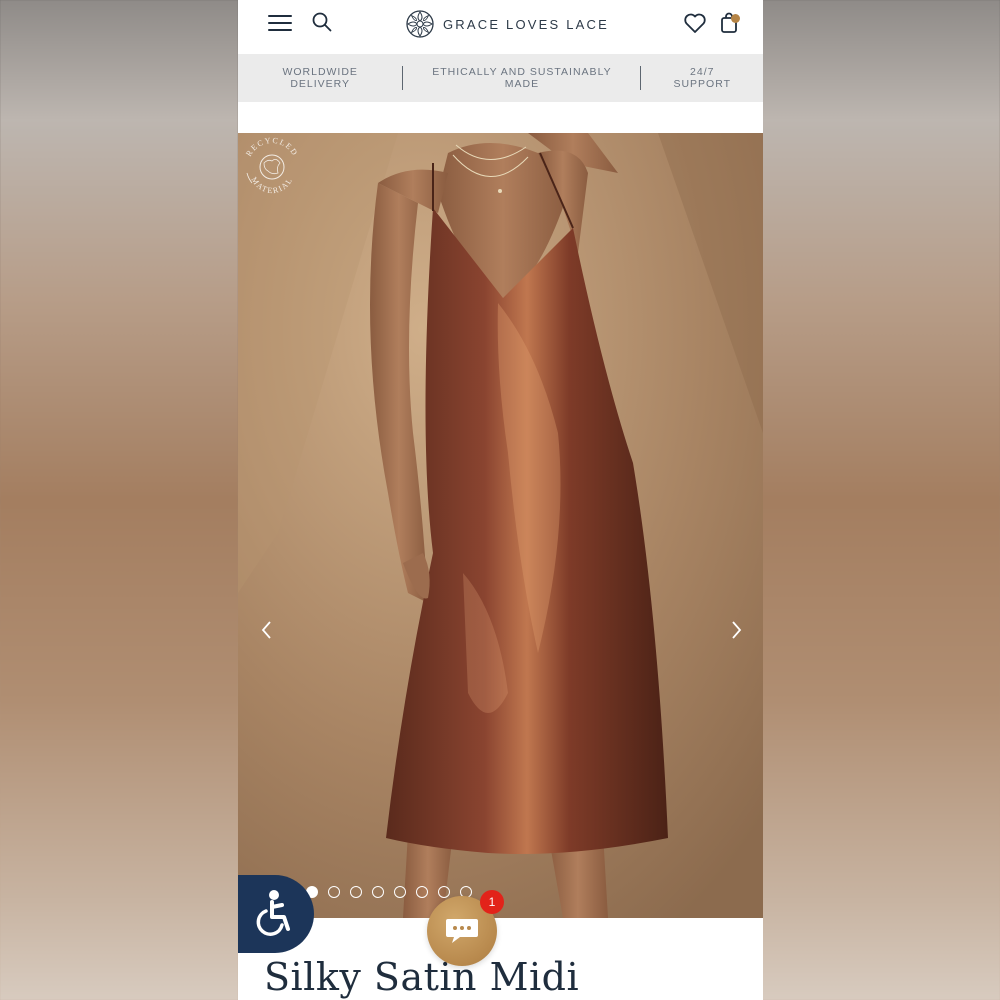  I want to click on usp-worldwide-delivery: WORLDWIDE DELIVERY, so click(320, 78).